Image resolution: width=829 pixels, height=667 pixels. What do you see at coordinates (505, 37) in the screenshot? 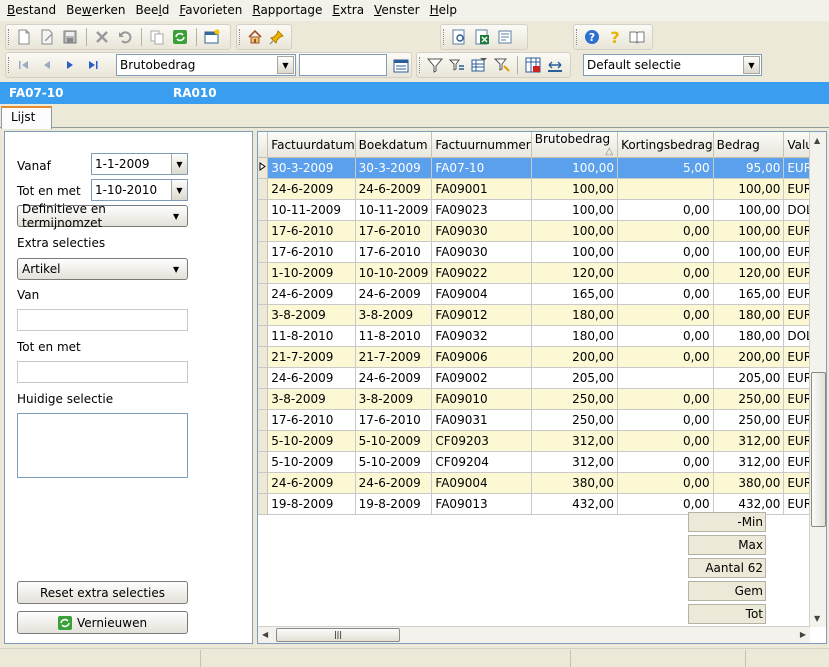
I see `export-icon` at bounding box center [505, 37].